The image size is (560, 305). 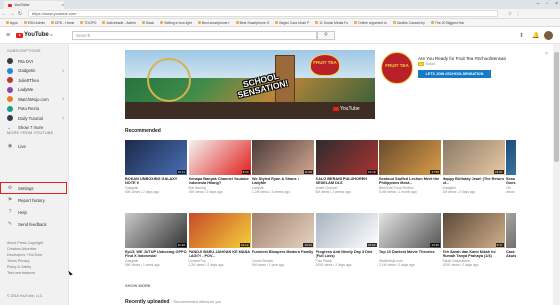 What do you see at coordinates (346, 157) in the screenshot?
I see `video-thumbnail: 10:19` at bounding box center [346, 157].